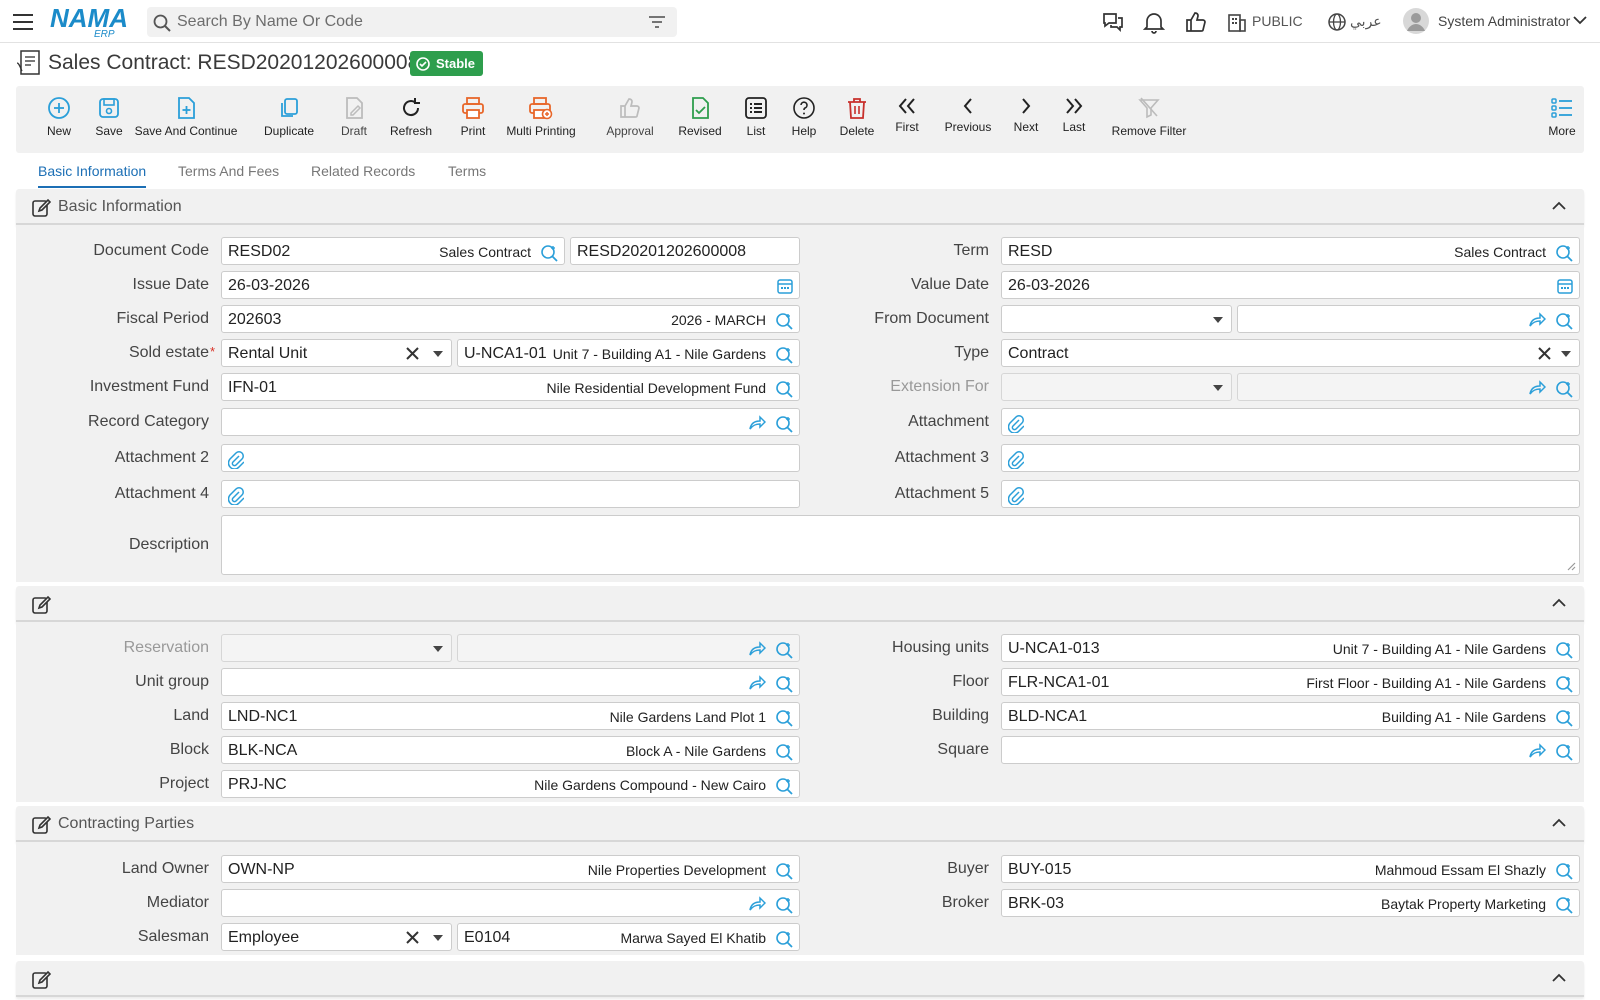 Image resolution: width=1600 pixels, height=1000 pixels. Describe the element at coordinates (473, 119) in the screenshot. I see `print-button: Print` at that location.